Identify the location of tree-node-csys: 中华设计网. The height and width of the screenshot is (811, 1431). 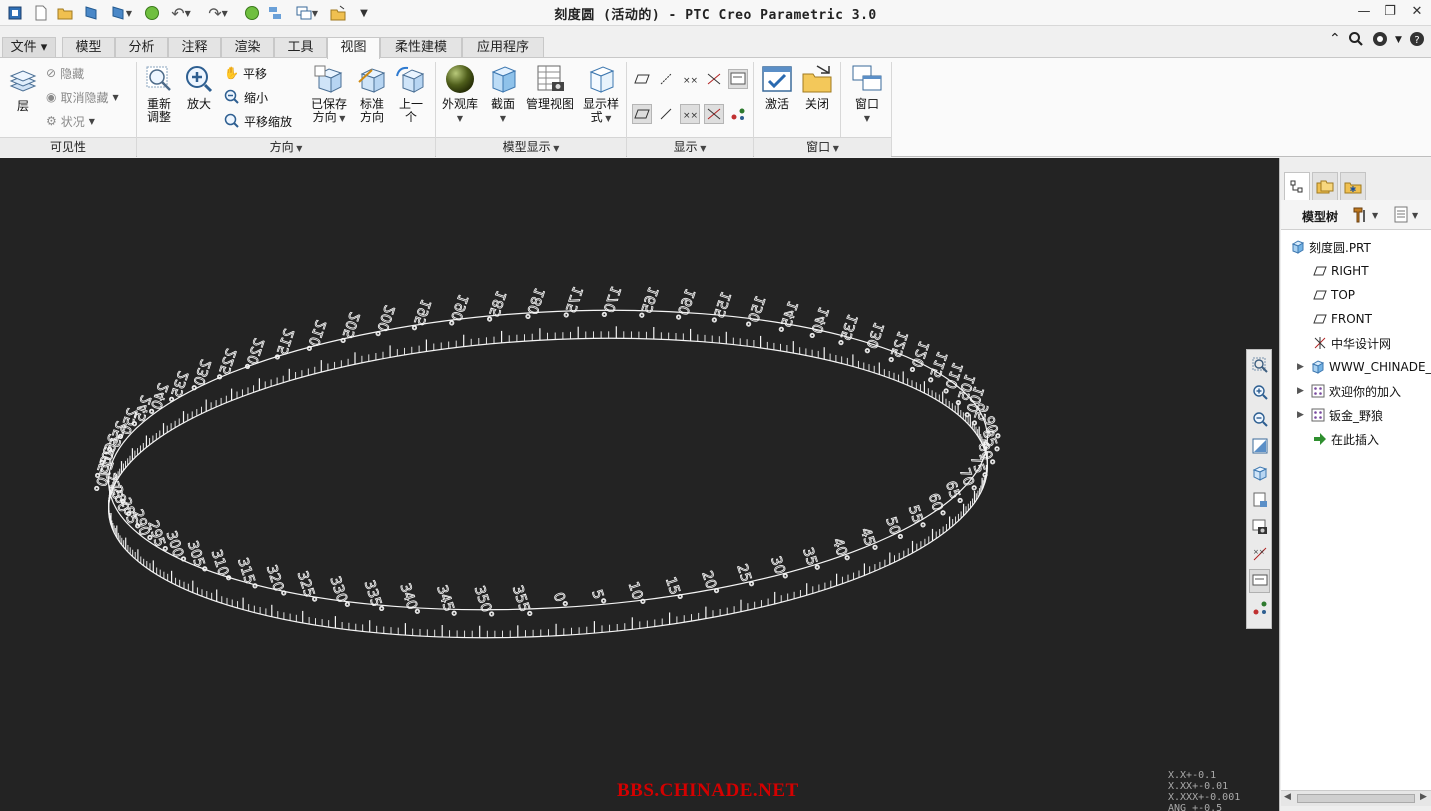
(1352, 343).